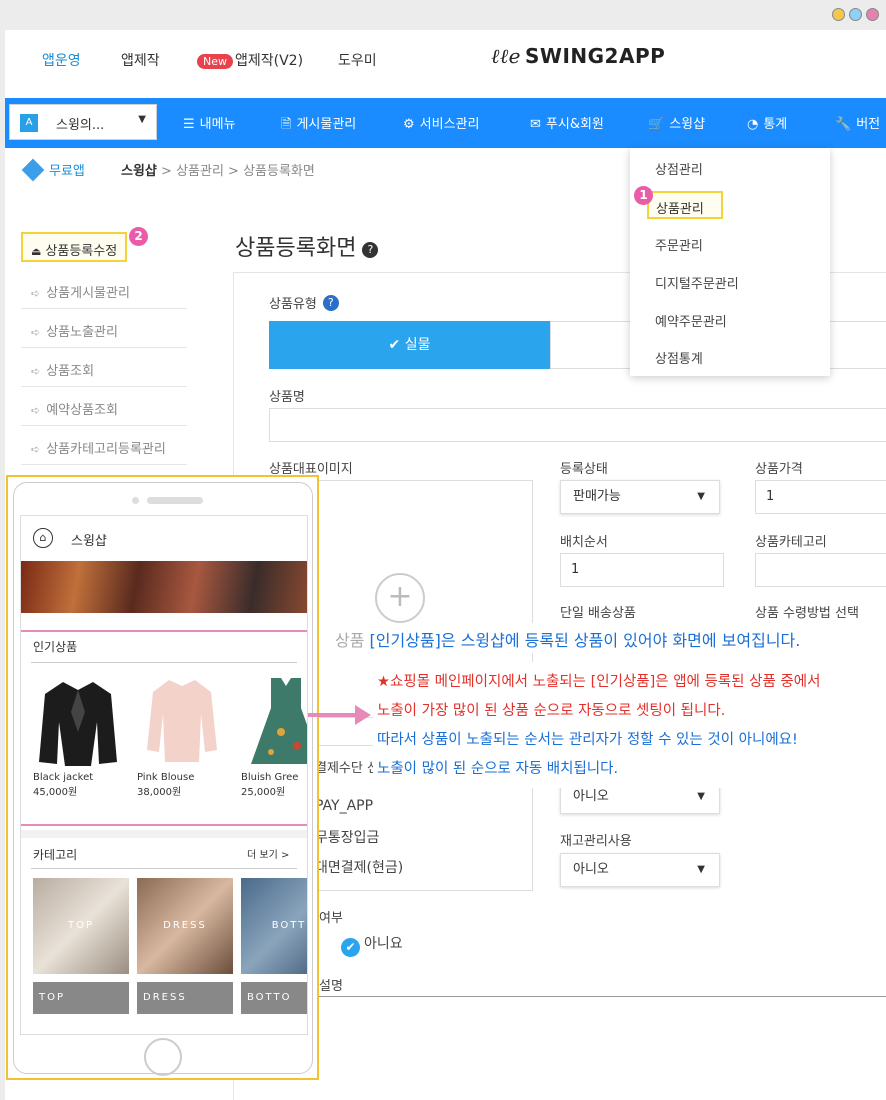  I want to click on callout-line-1: [인기상품]은 스윙샵에 등록된 상품이 있어야 화면에 보여집니다., so click(585, 640).